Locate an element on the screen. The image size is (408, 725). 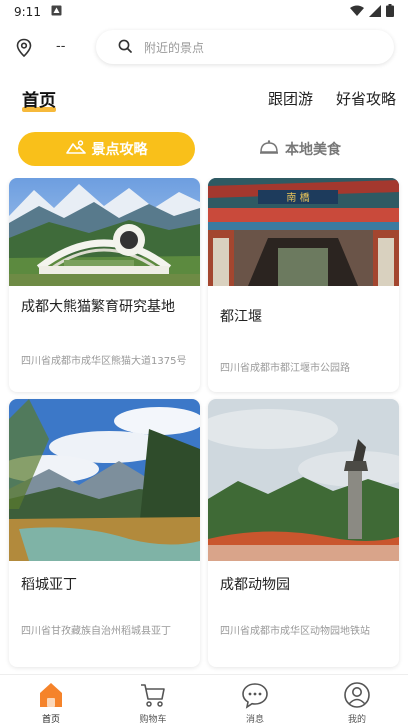
current-location: -- is located at coordinates (60, 46).